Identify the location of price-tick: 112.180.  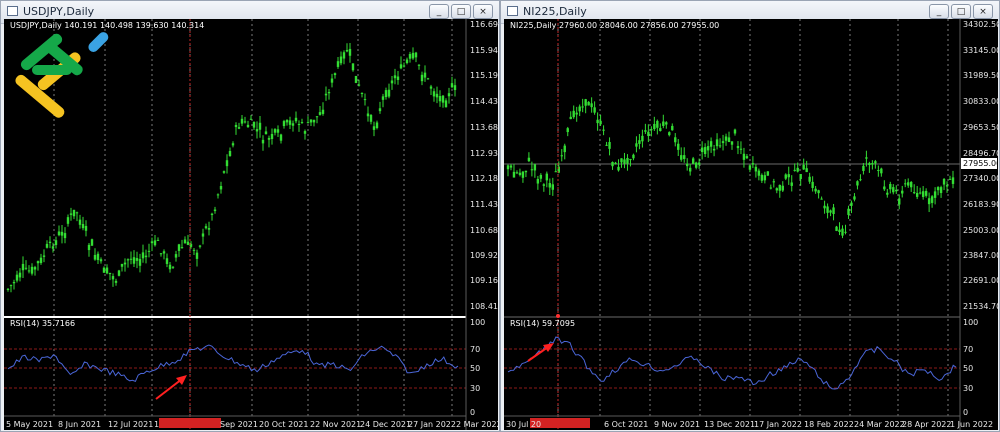
(484, 178).